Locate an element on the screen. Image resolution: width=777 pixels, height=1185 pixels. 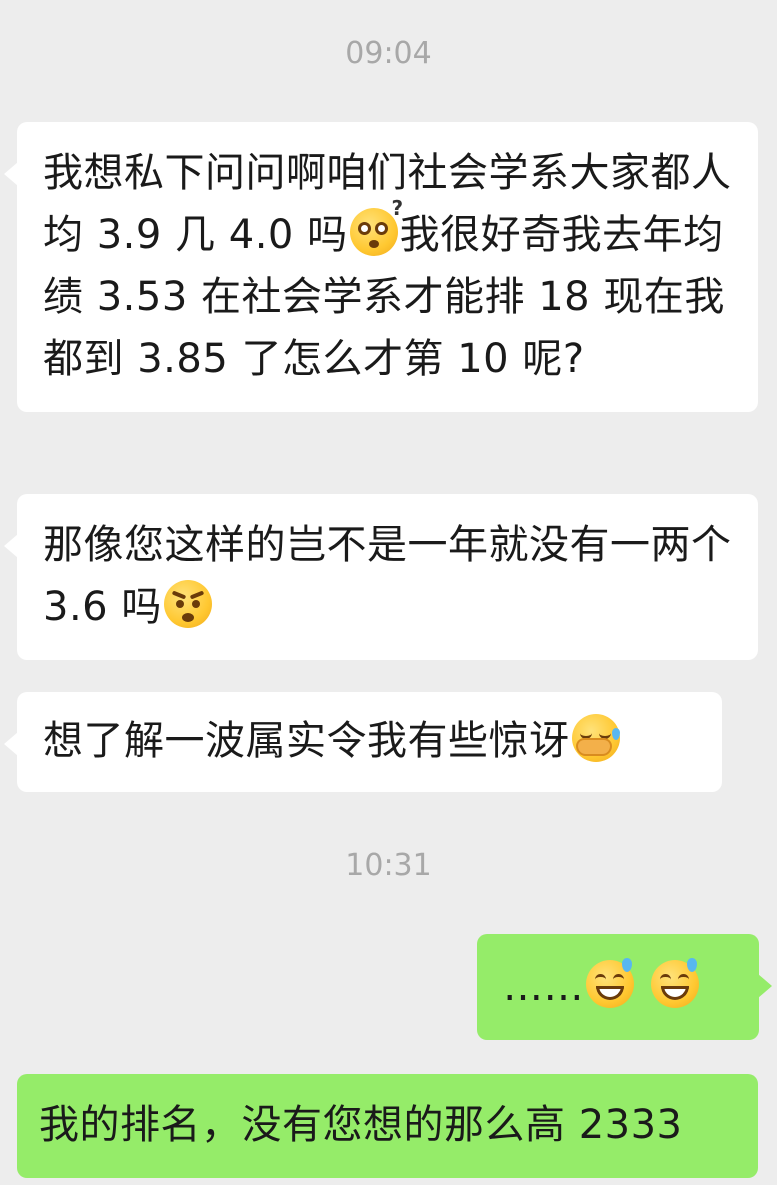
dizzy-face-icon: ? is located at coordinates (376, 227).